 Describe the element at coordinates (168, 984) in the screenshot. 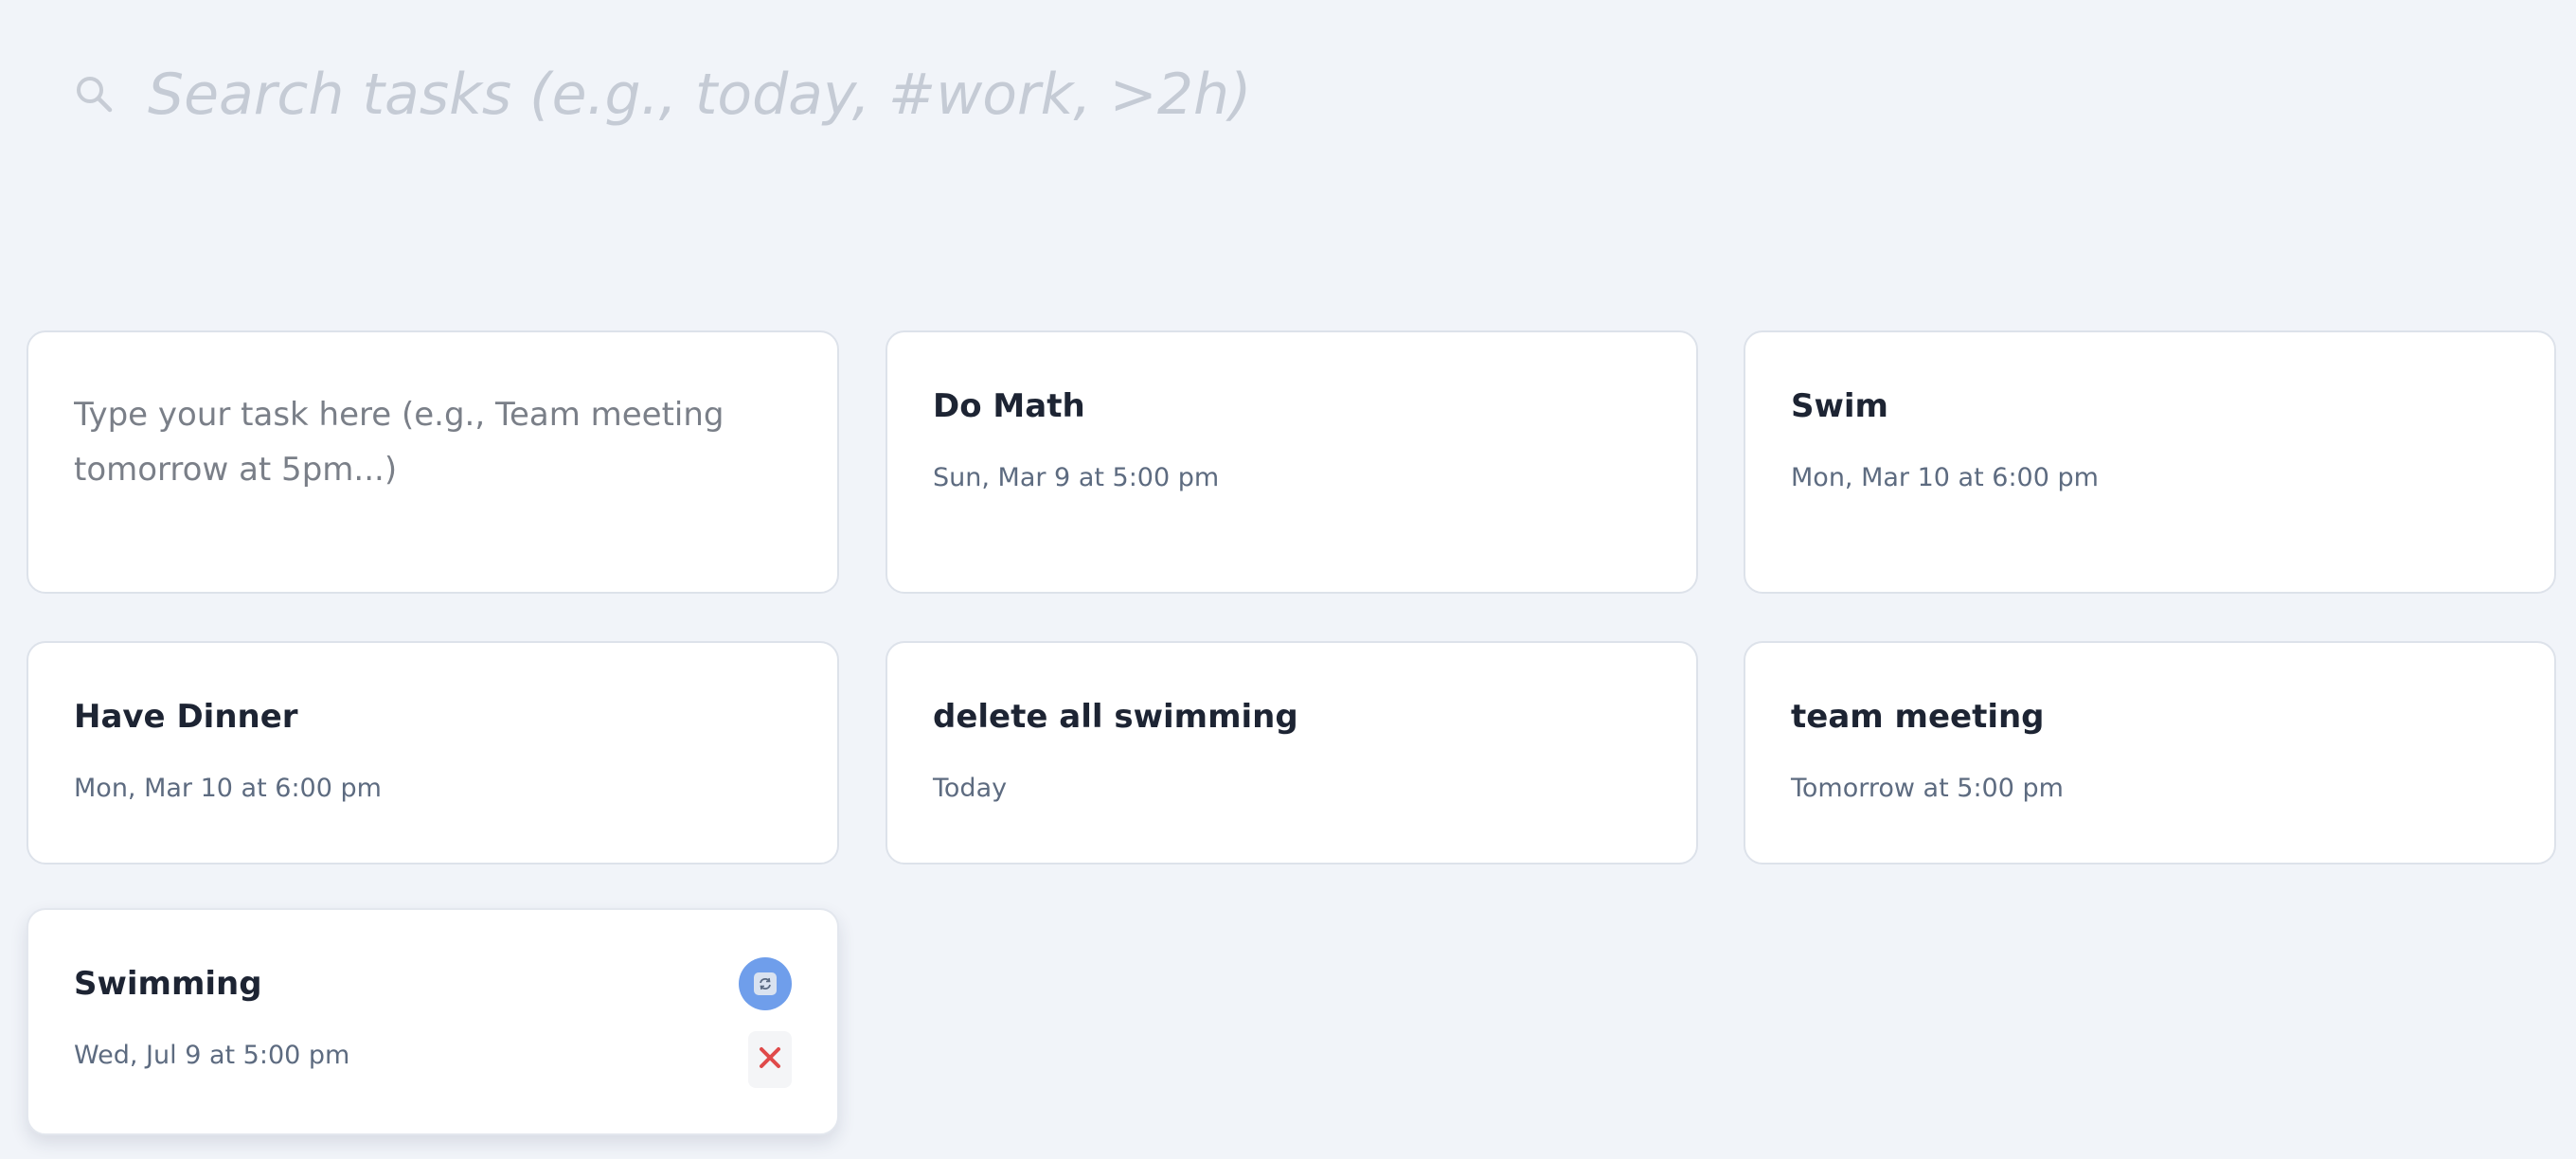

I see `task-title: Swimming` at that location.